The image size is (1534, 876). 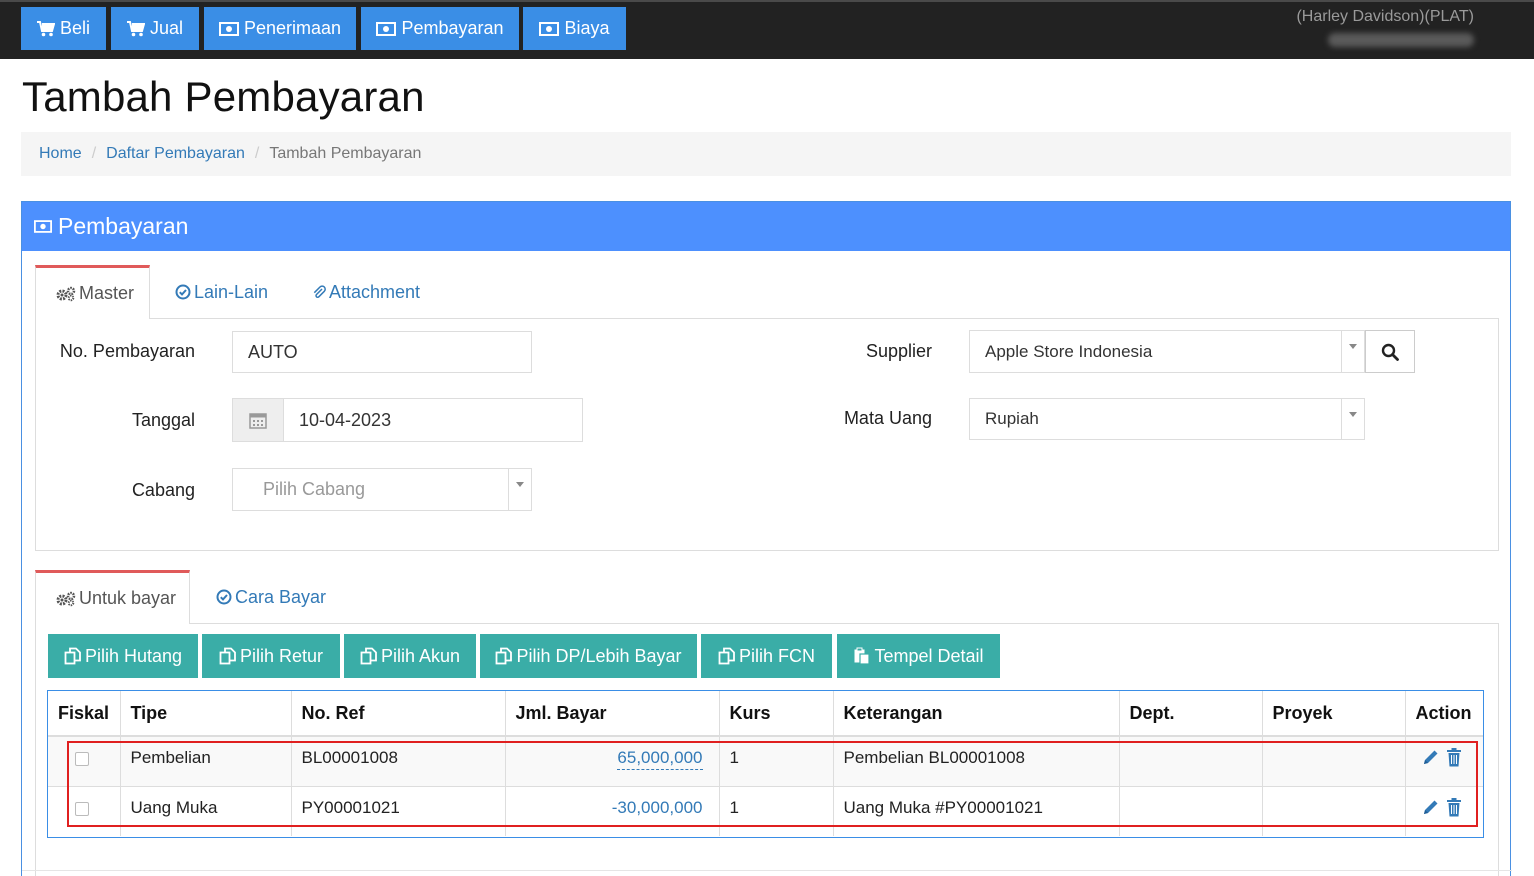 I want to click on cell-action, so click(x=1444, y=760).